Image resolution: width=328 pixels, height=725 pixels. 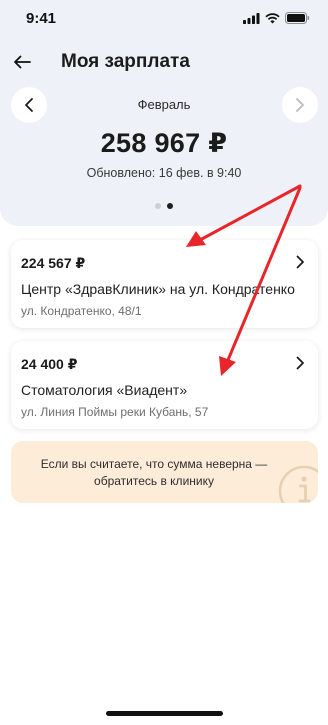 What do you see at coordinates (164, 104) in the screenshot?
I see `month-label: Февраль` at bounding box center [164, 104].